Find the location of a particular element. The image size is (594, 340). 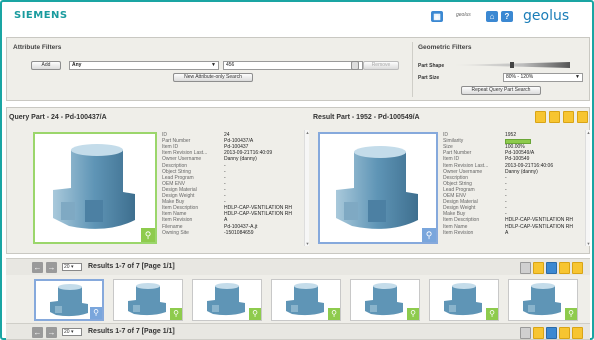

panel-divider is located at coordinates (412, 69).